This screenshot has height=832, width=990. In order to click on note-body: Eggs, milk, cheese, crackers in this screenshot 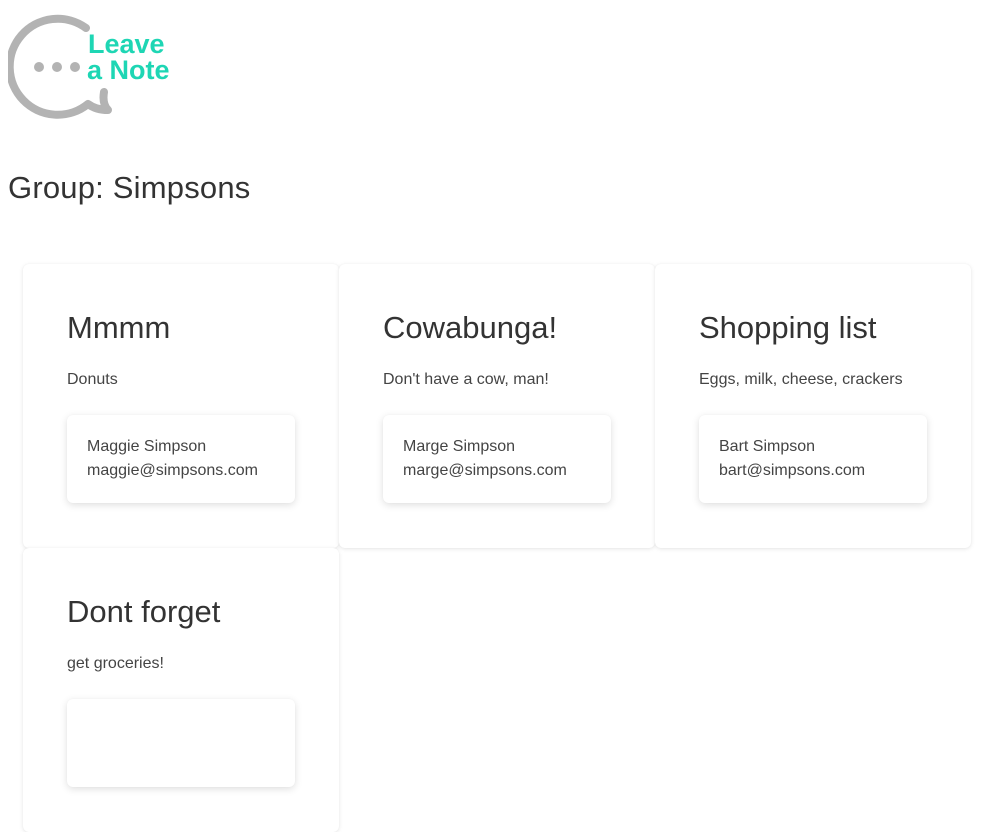, I will do `click(801, 379)`.